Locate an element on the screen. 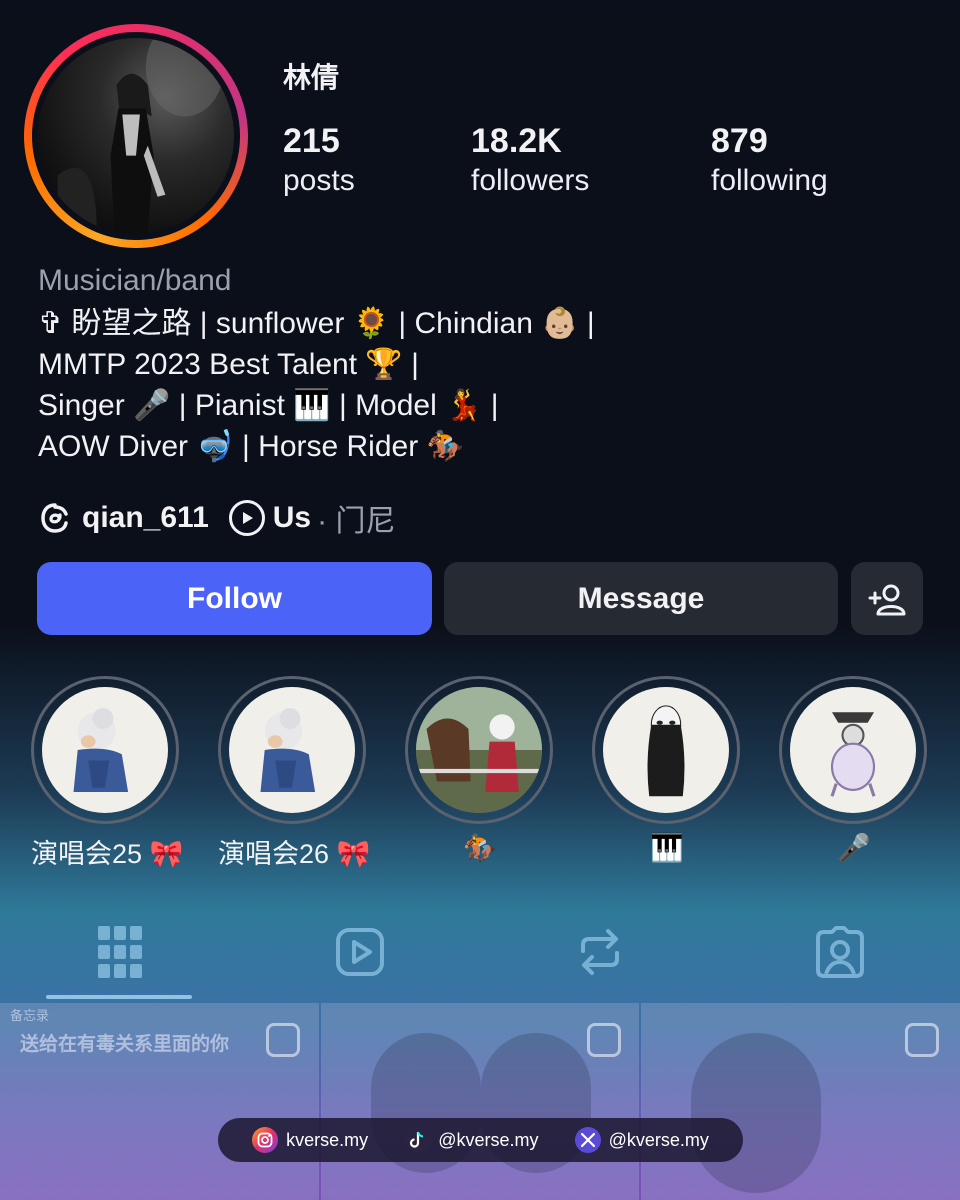 This screenshot has width=960, height=1200. post-thumbnail: 备忘录 送给在有毒关系里面的你 is located at coordinates (159, 1101).